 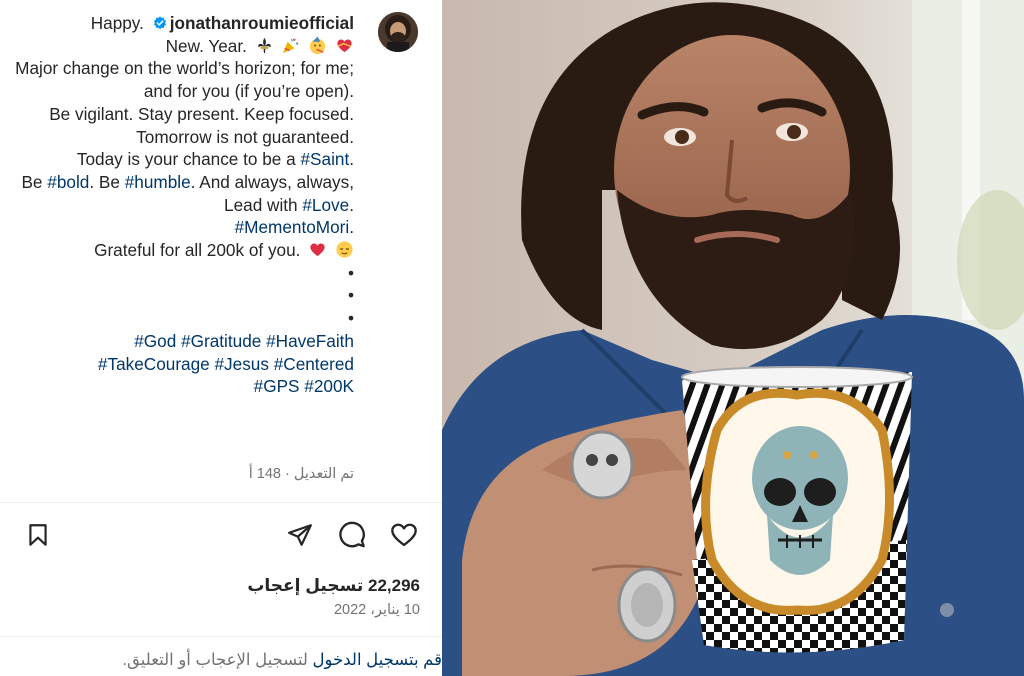 I want to click on caption-line: Be vigilant. Stay present. Keep focused., so click(x=201, y=113).